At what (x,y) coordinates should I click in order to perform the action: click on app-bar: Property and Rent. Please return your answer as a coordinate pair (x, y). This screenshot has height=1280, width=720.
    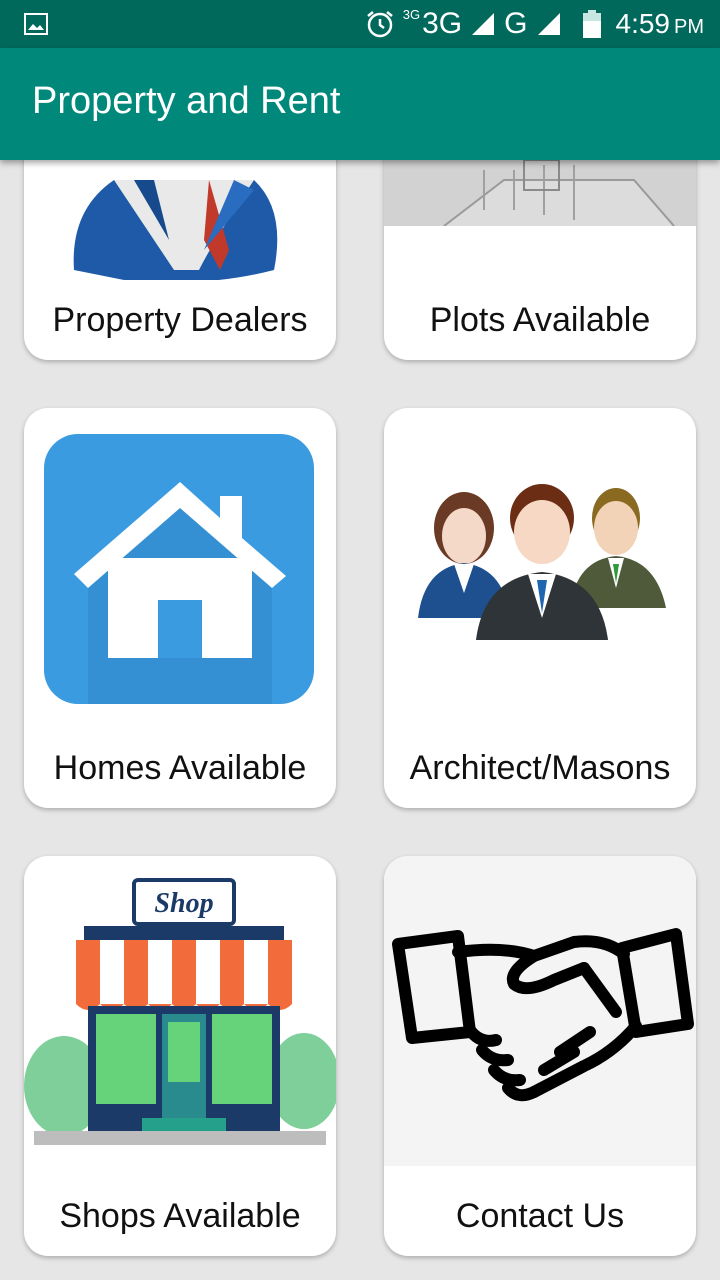
    Looking at the image, I should click on (360, 104).